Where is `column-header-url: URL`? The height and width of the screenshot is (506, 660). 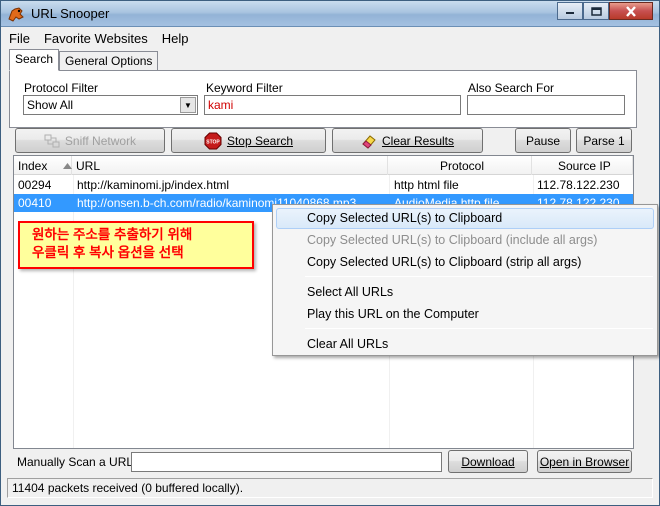
column-header-url: URL is located at coordinates (225, 165).